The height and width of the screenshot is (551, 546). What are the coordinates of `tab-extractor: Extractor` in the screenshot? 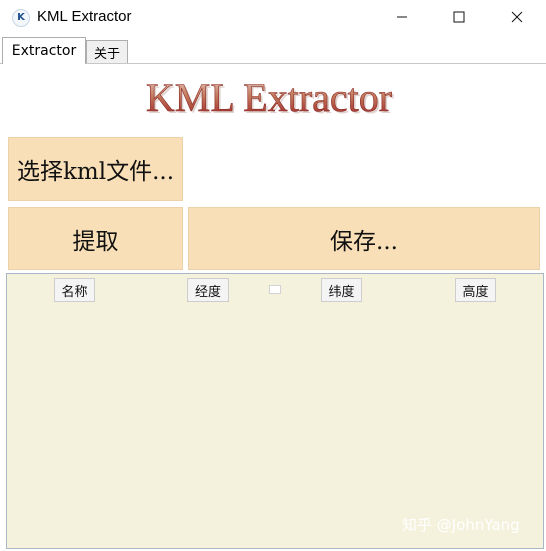 It's located at (44, 50).